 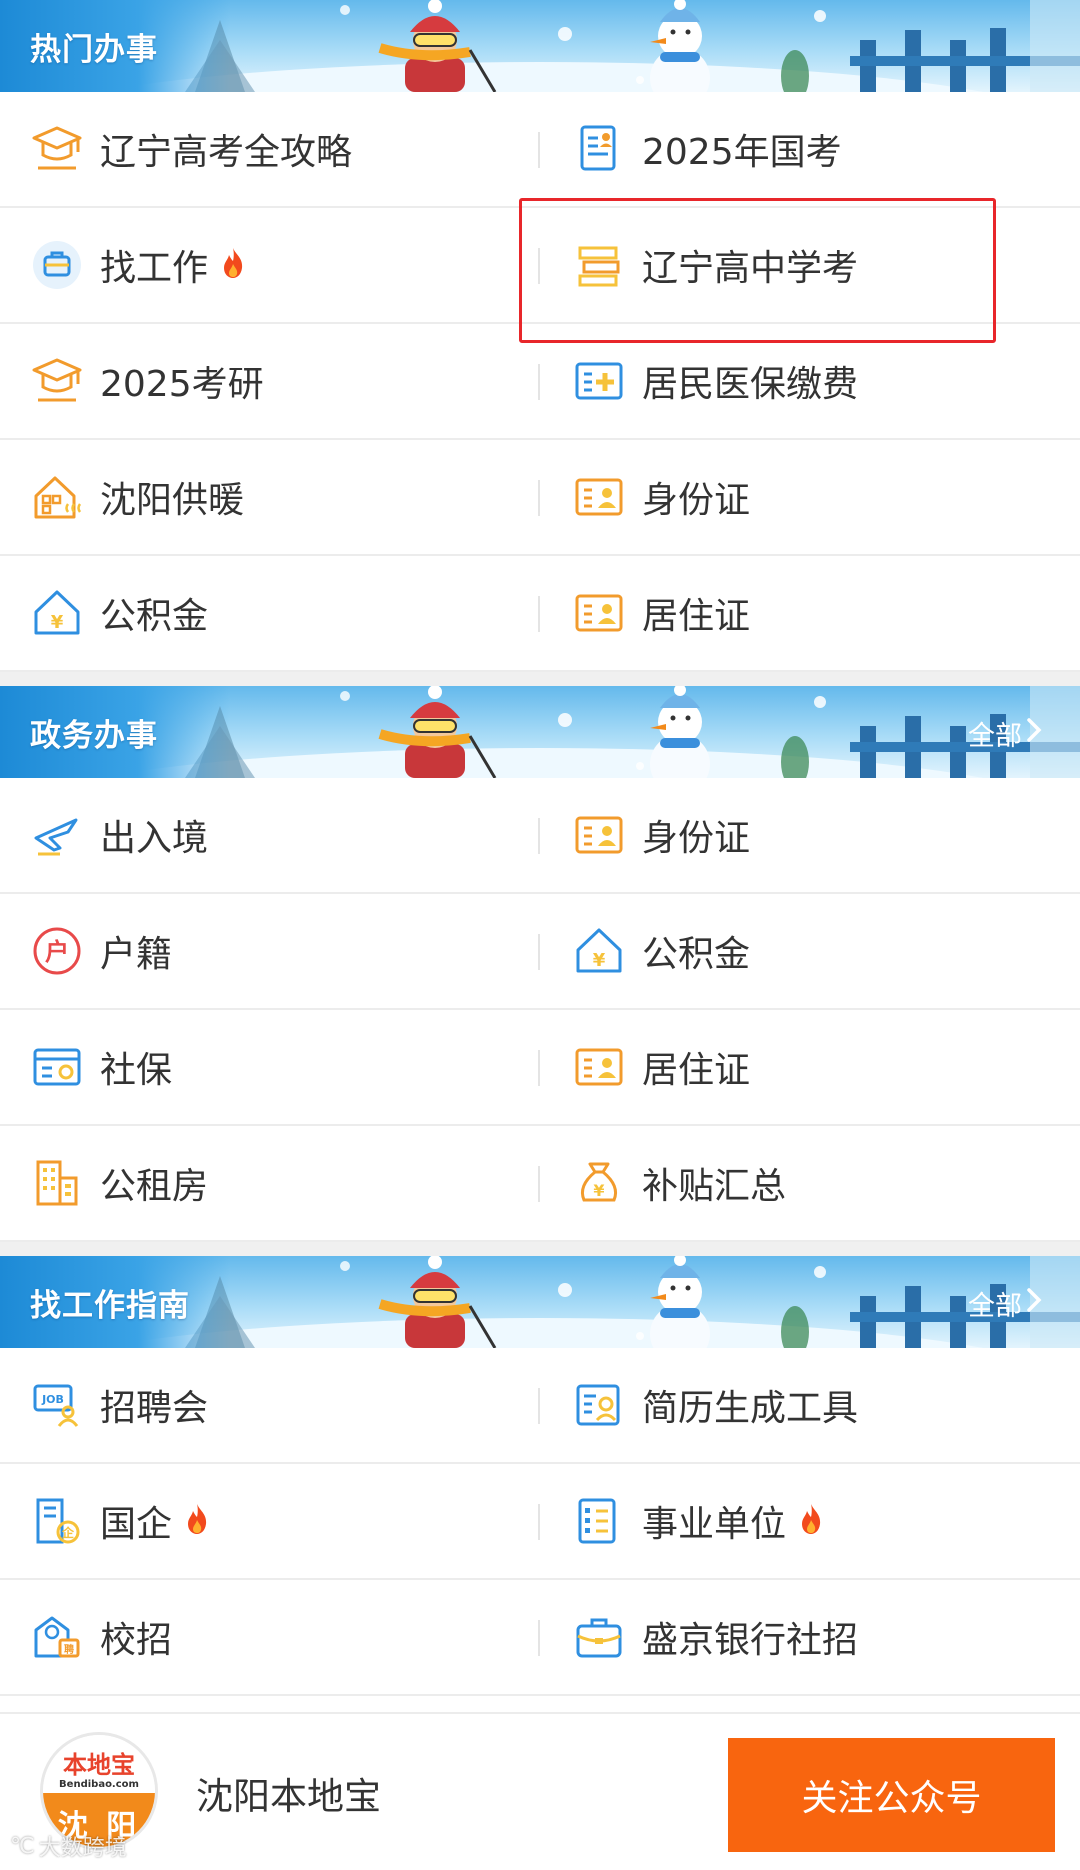 I want to click on service-row: 沈阳供暖 身份证, so click(x=540, y=498).